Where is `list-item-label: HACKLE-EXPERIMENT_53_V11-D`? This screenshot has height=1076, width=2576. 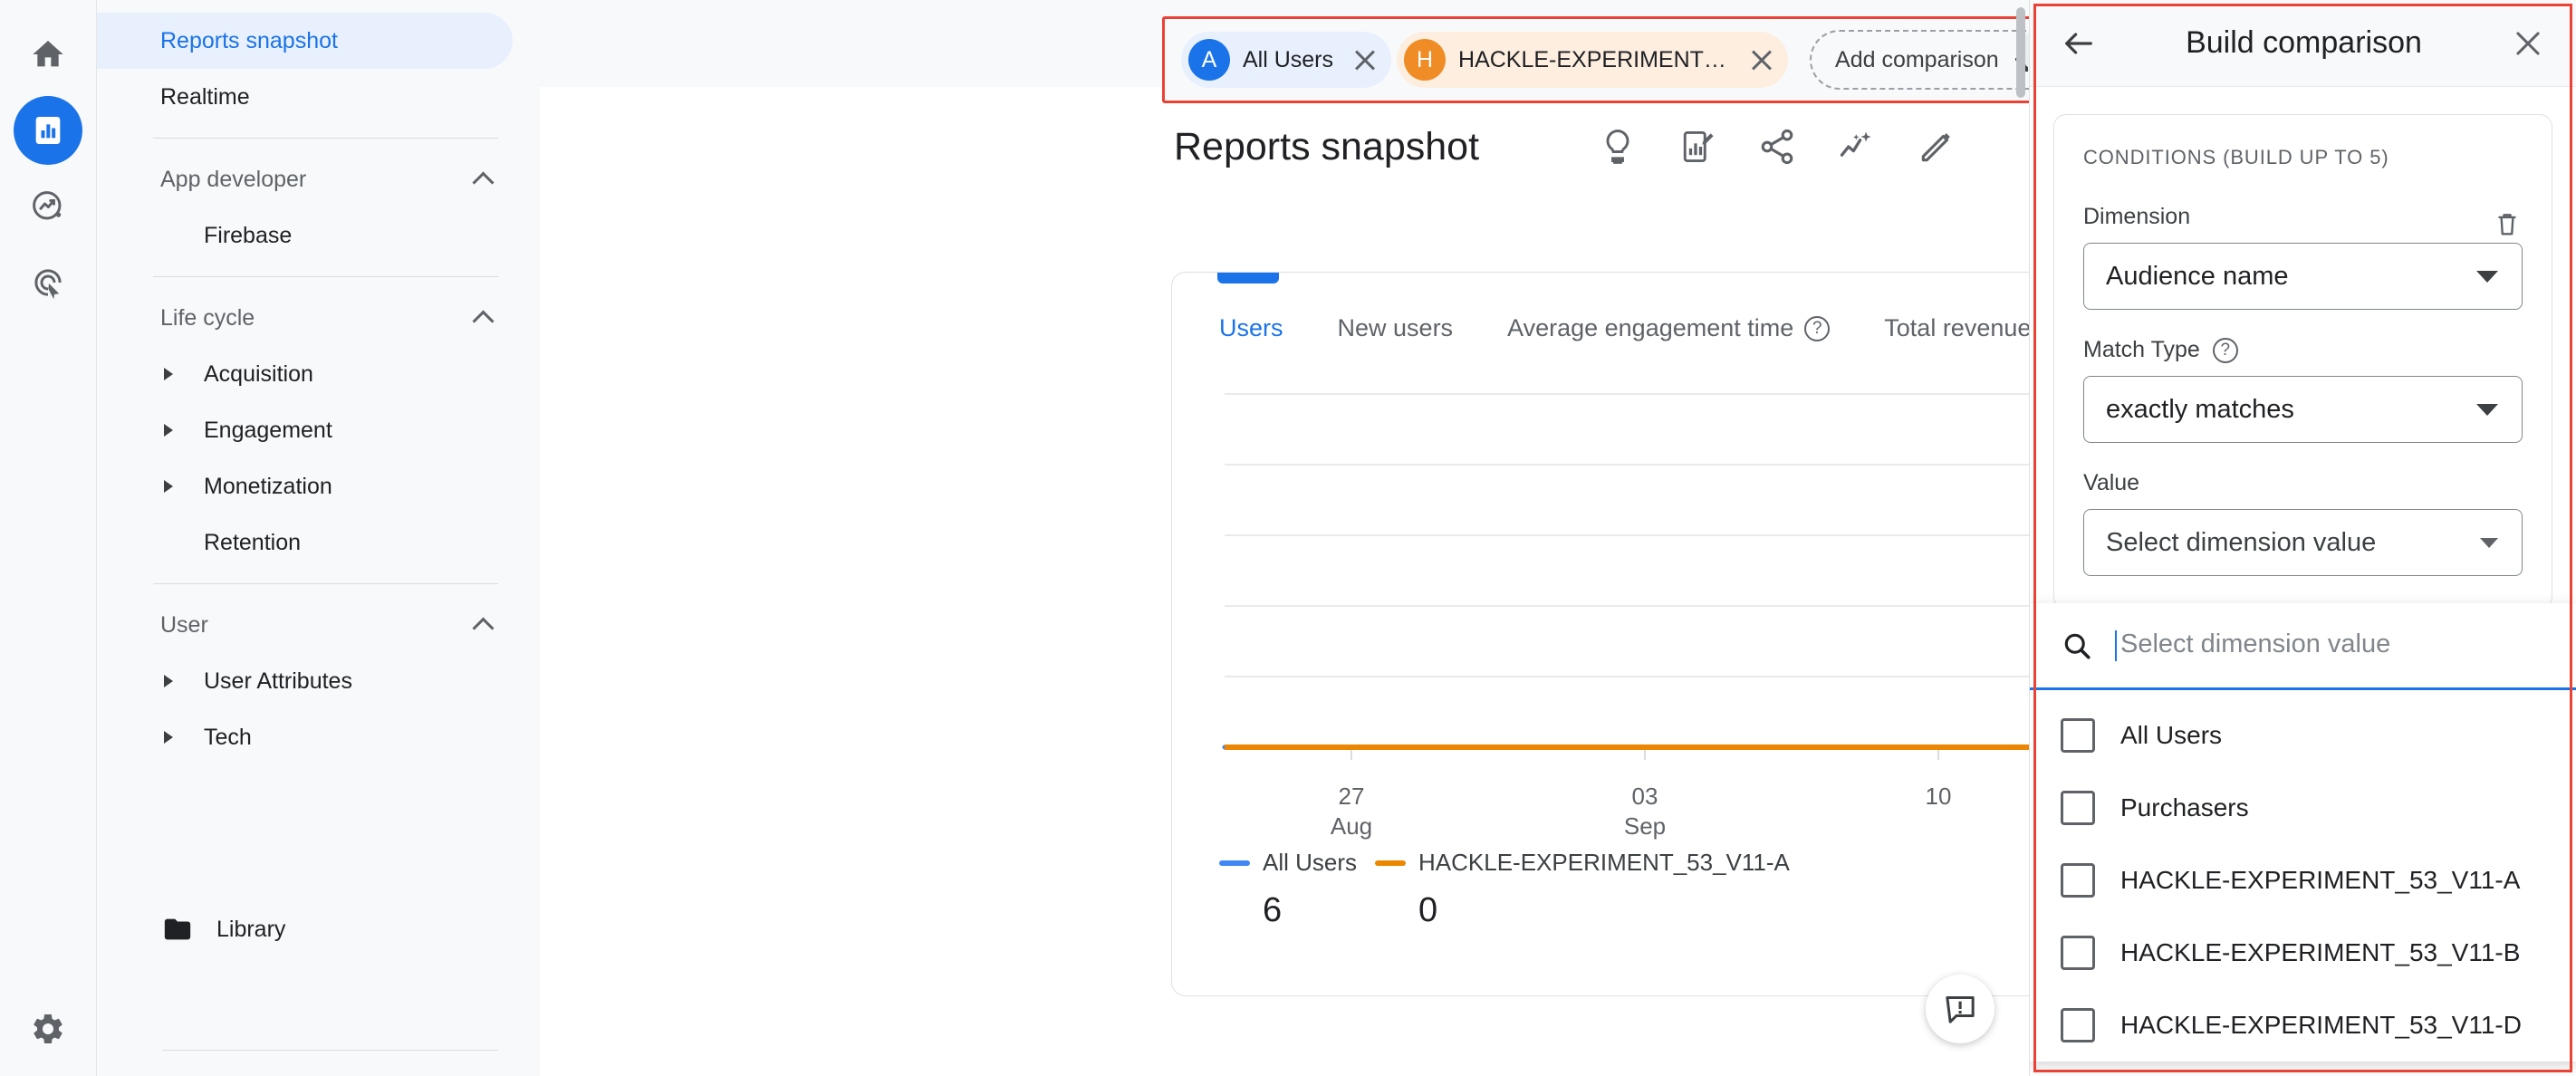 list-item-label: HACKLE-EXPERIMENT_53_V11-D is located at coordinates (2321, 1025).